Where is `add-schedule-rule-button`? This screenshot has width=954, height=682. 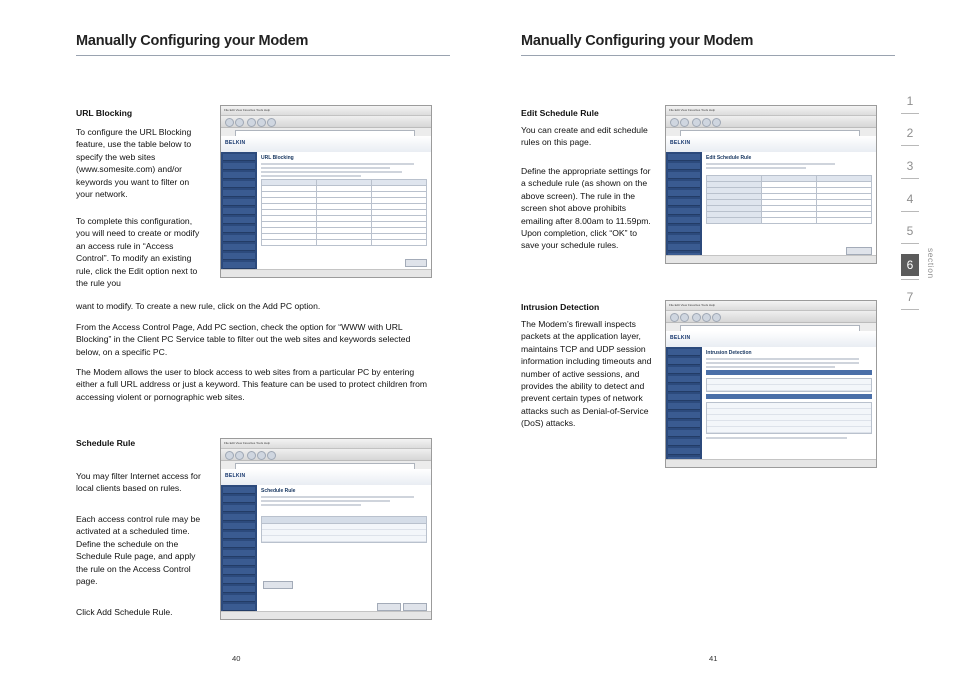 add-schedule-rule-button is located at coordinates (278, 585).